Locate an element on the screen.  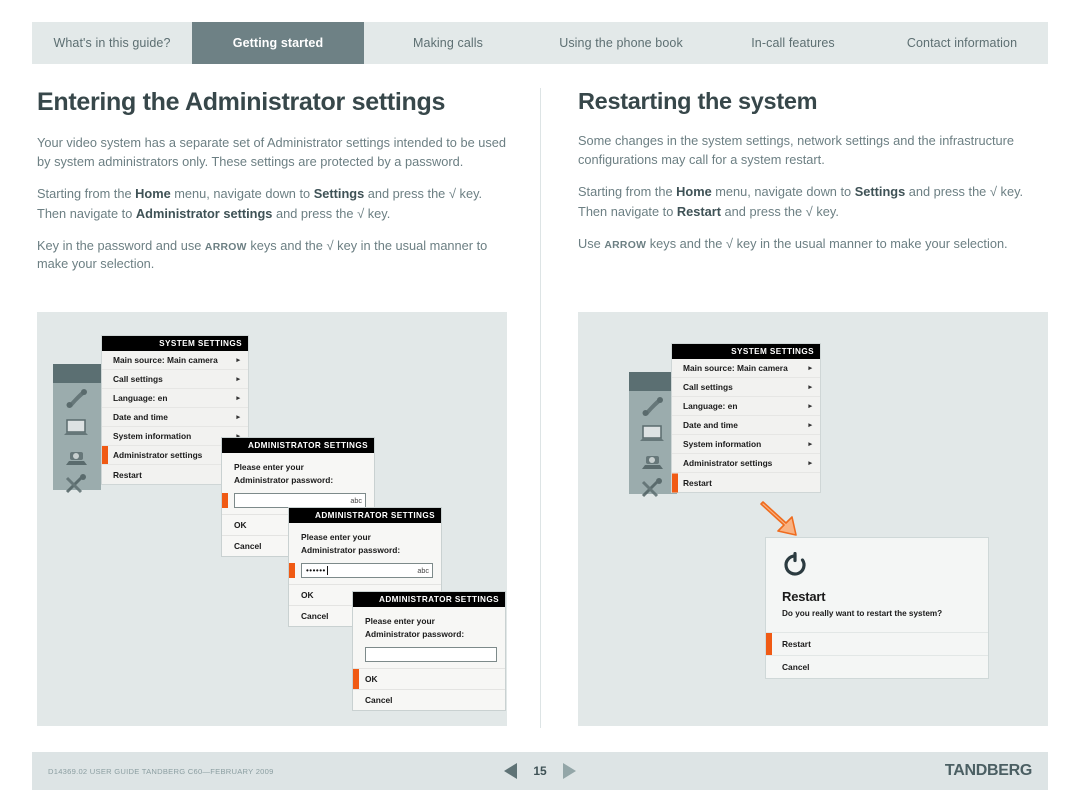
brand-logo: TANDBERG is located at coordinates (988, 770).